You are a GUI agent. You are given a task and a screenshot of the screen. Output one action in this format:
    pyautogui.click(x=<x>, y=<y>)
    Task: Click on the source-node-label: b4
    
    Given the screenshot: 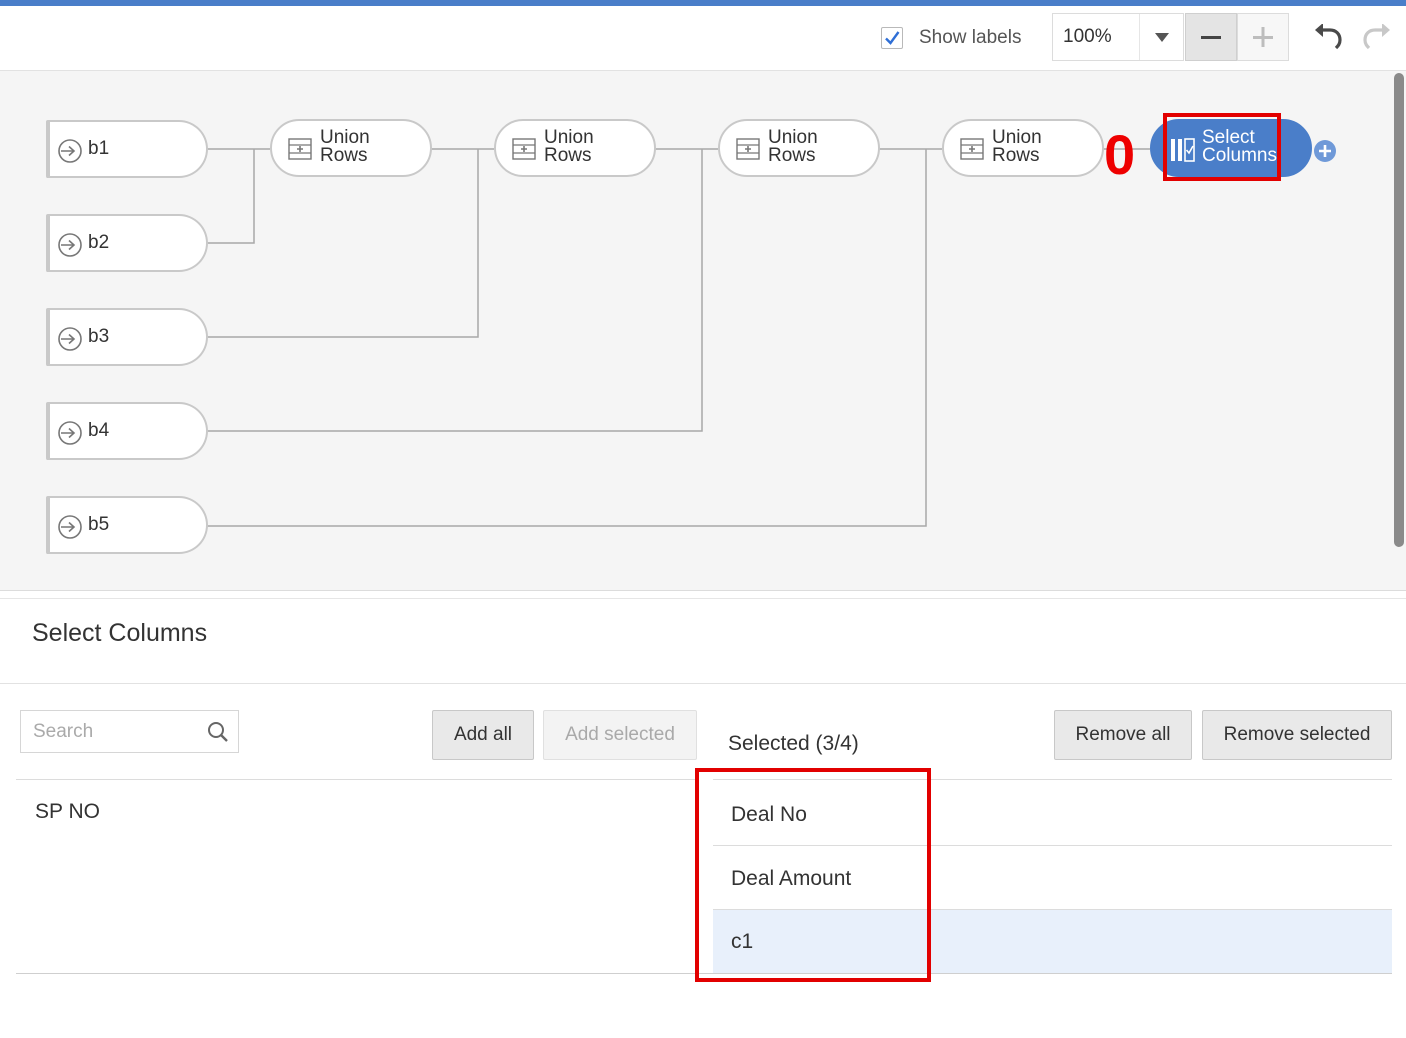 What is the action you would take?
    pyautogui.click(x=99, y=430)
    